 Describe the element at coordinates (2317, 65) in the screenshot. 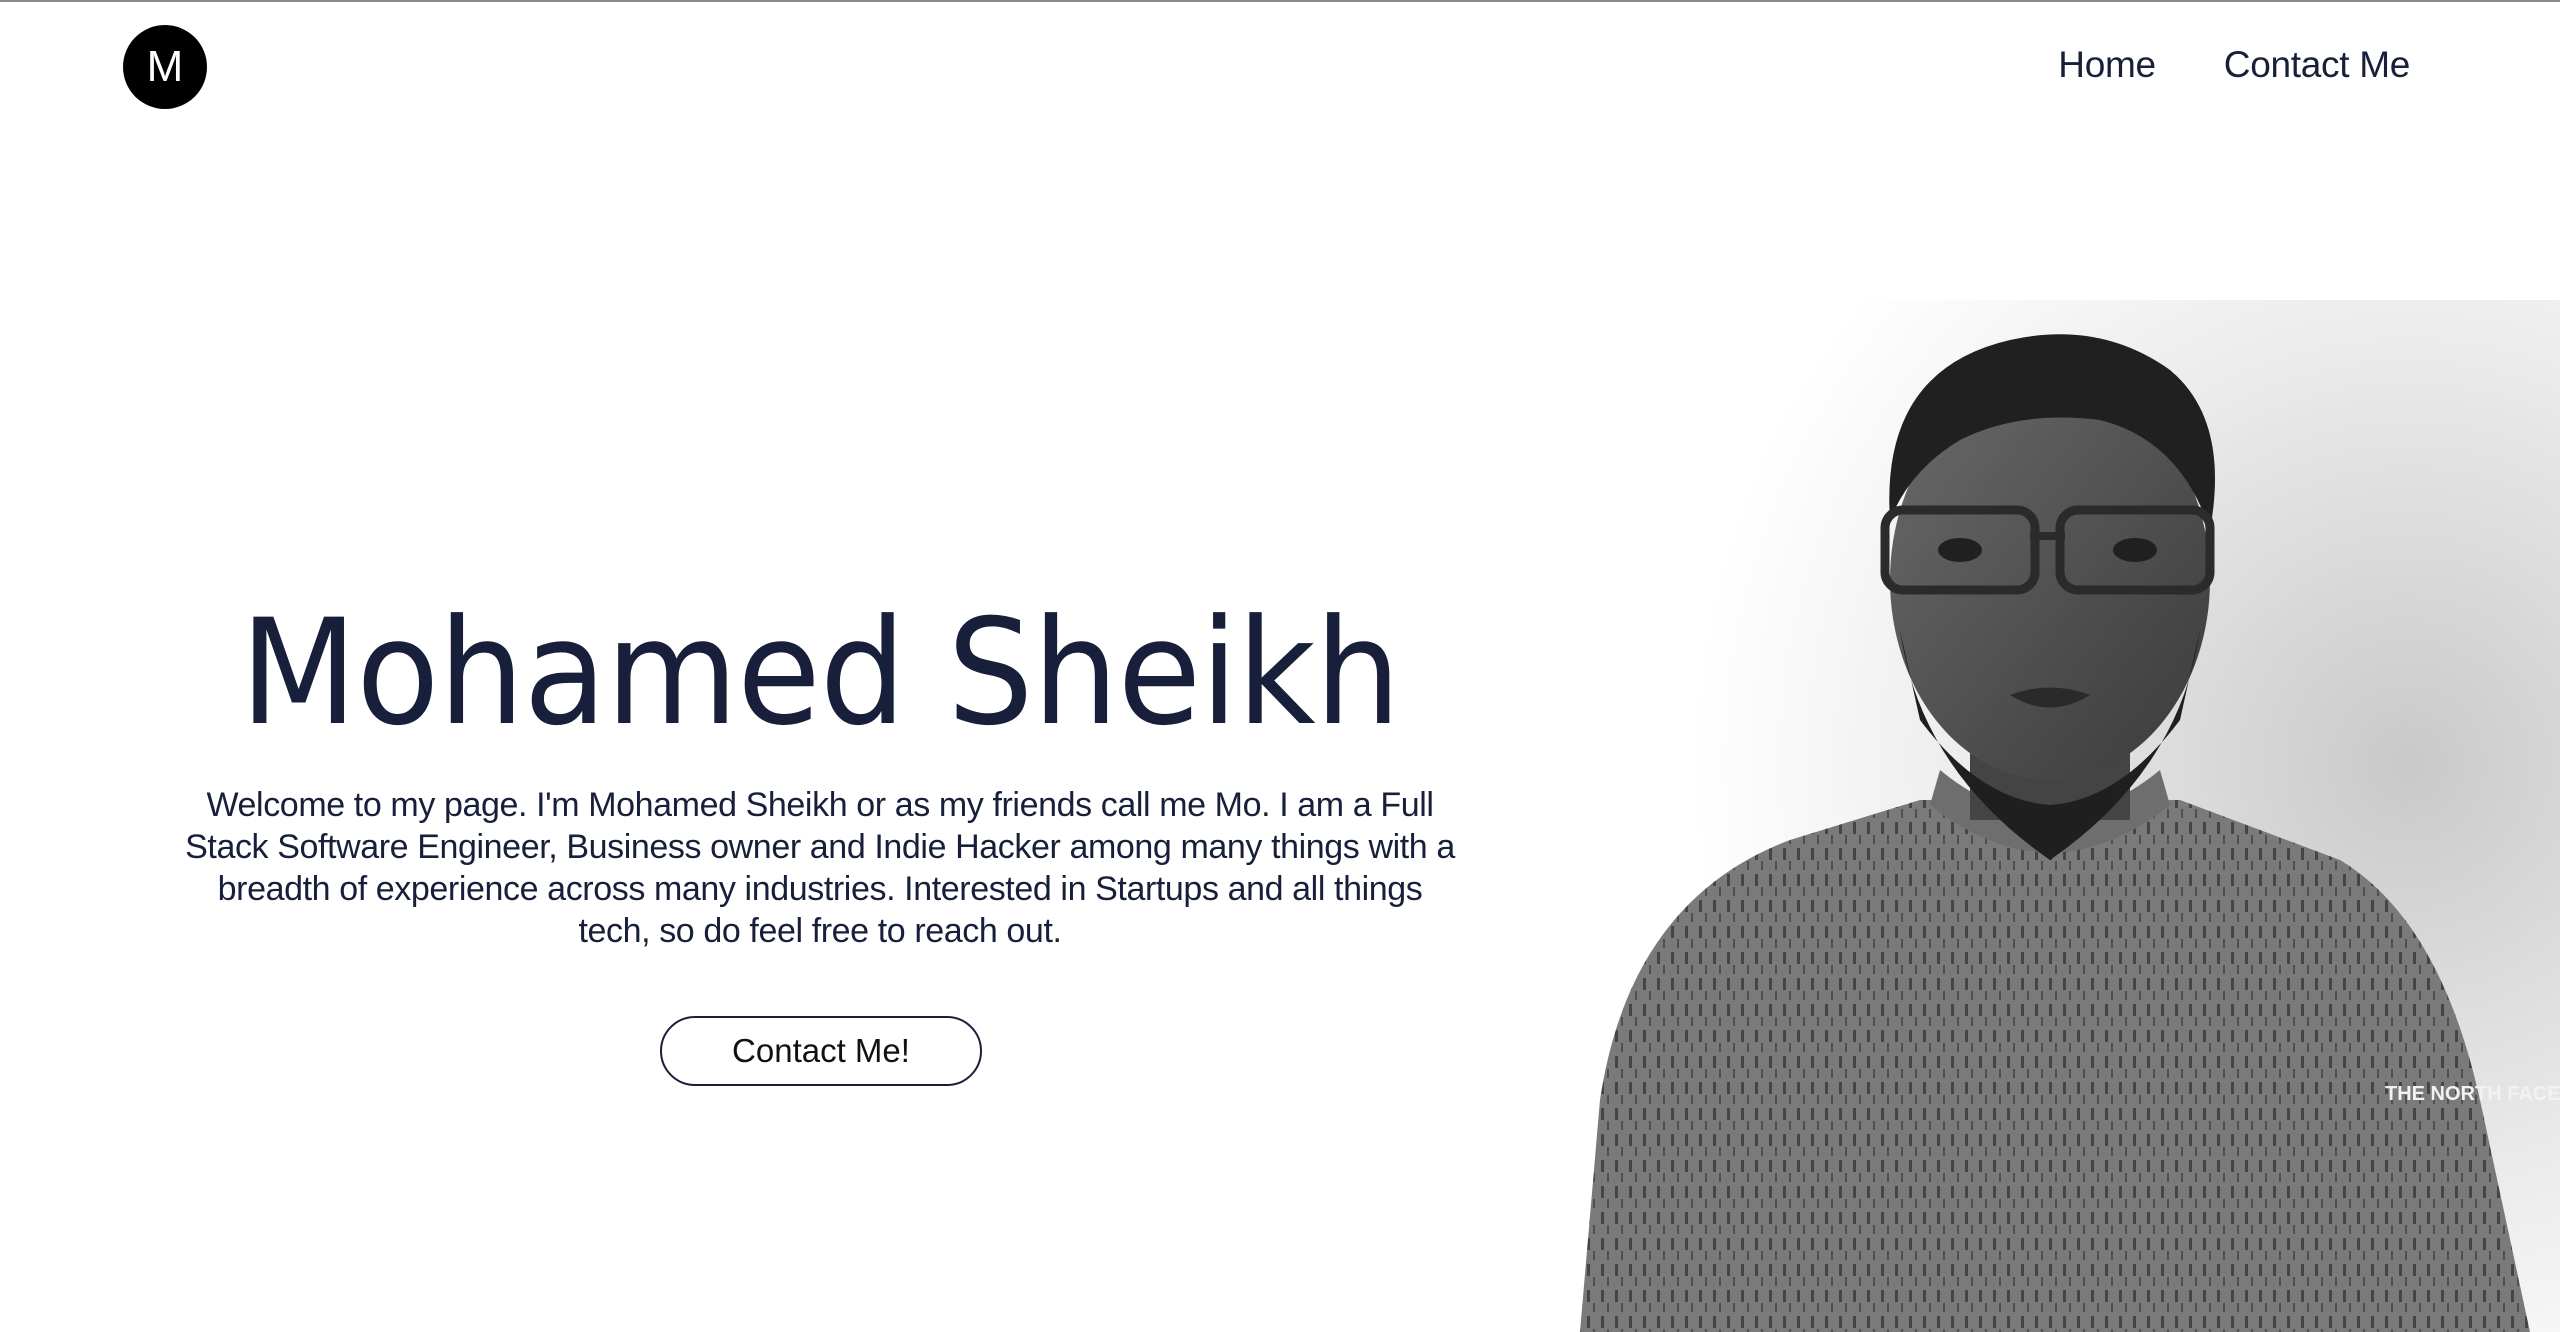

I see `nav-contact-link: Contact Me` at that location.